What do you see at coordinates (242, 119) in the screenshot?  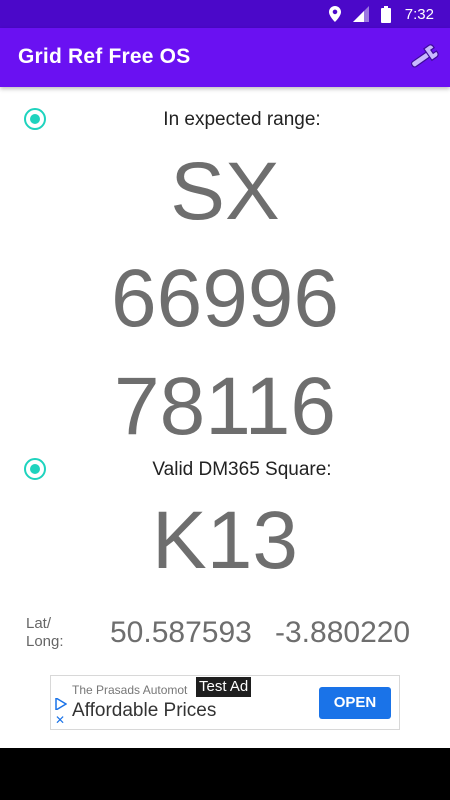 I see `range-label: In expected range:` at bounding box center [242, 119].